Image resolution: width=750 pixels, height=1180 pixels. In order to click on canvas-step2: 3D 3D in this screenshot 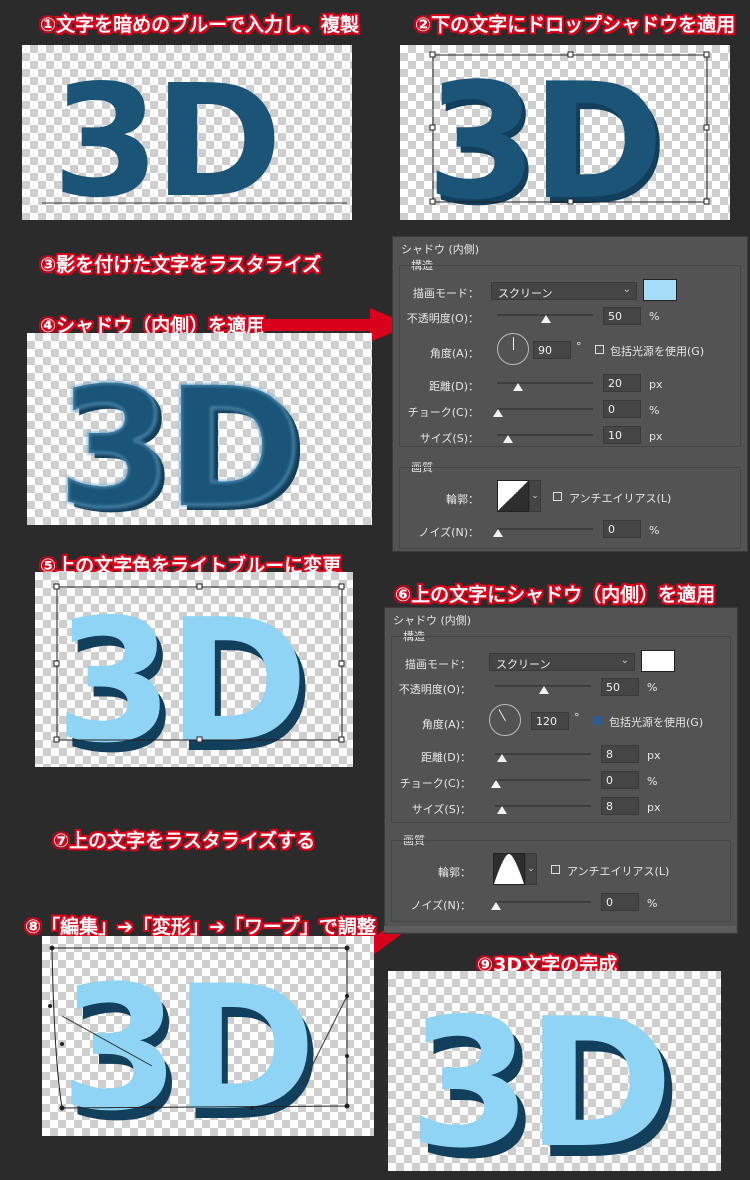, I will do `click(565, 132)`.